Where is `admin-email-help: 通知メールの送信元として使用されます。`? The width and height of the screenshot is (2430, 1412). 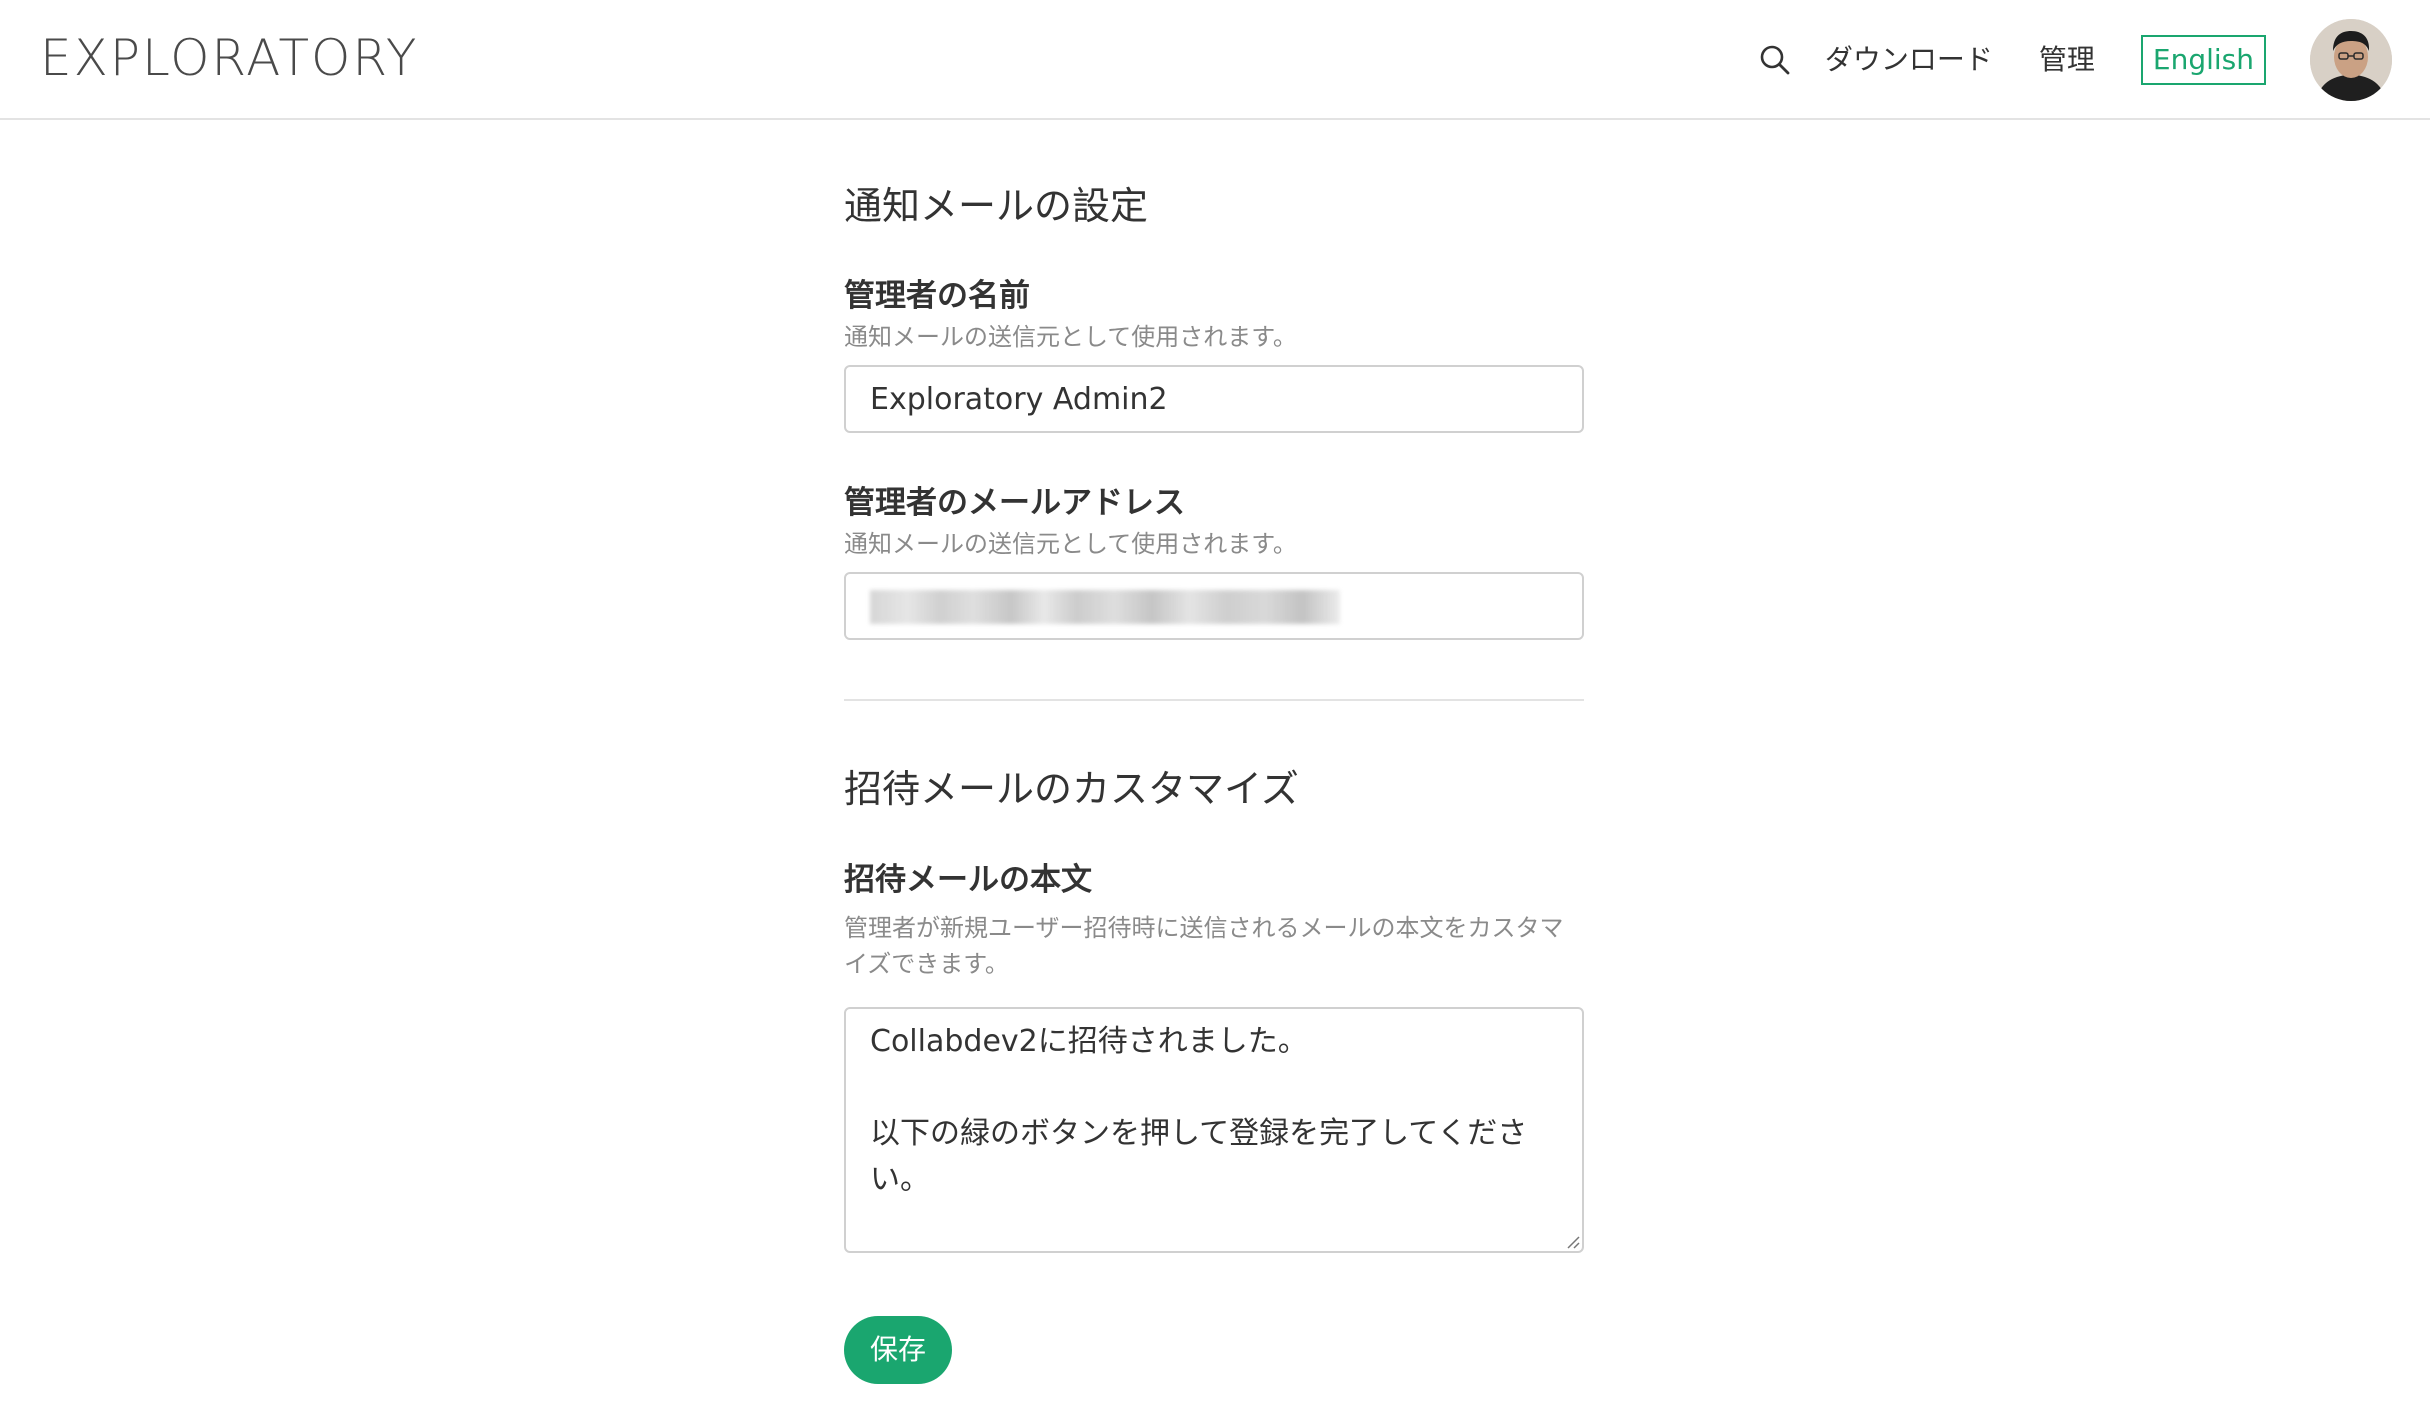 admin-email-help: 通知メールの送信元として使用されます。 is located at coordinates (1070, 544).